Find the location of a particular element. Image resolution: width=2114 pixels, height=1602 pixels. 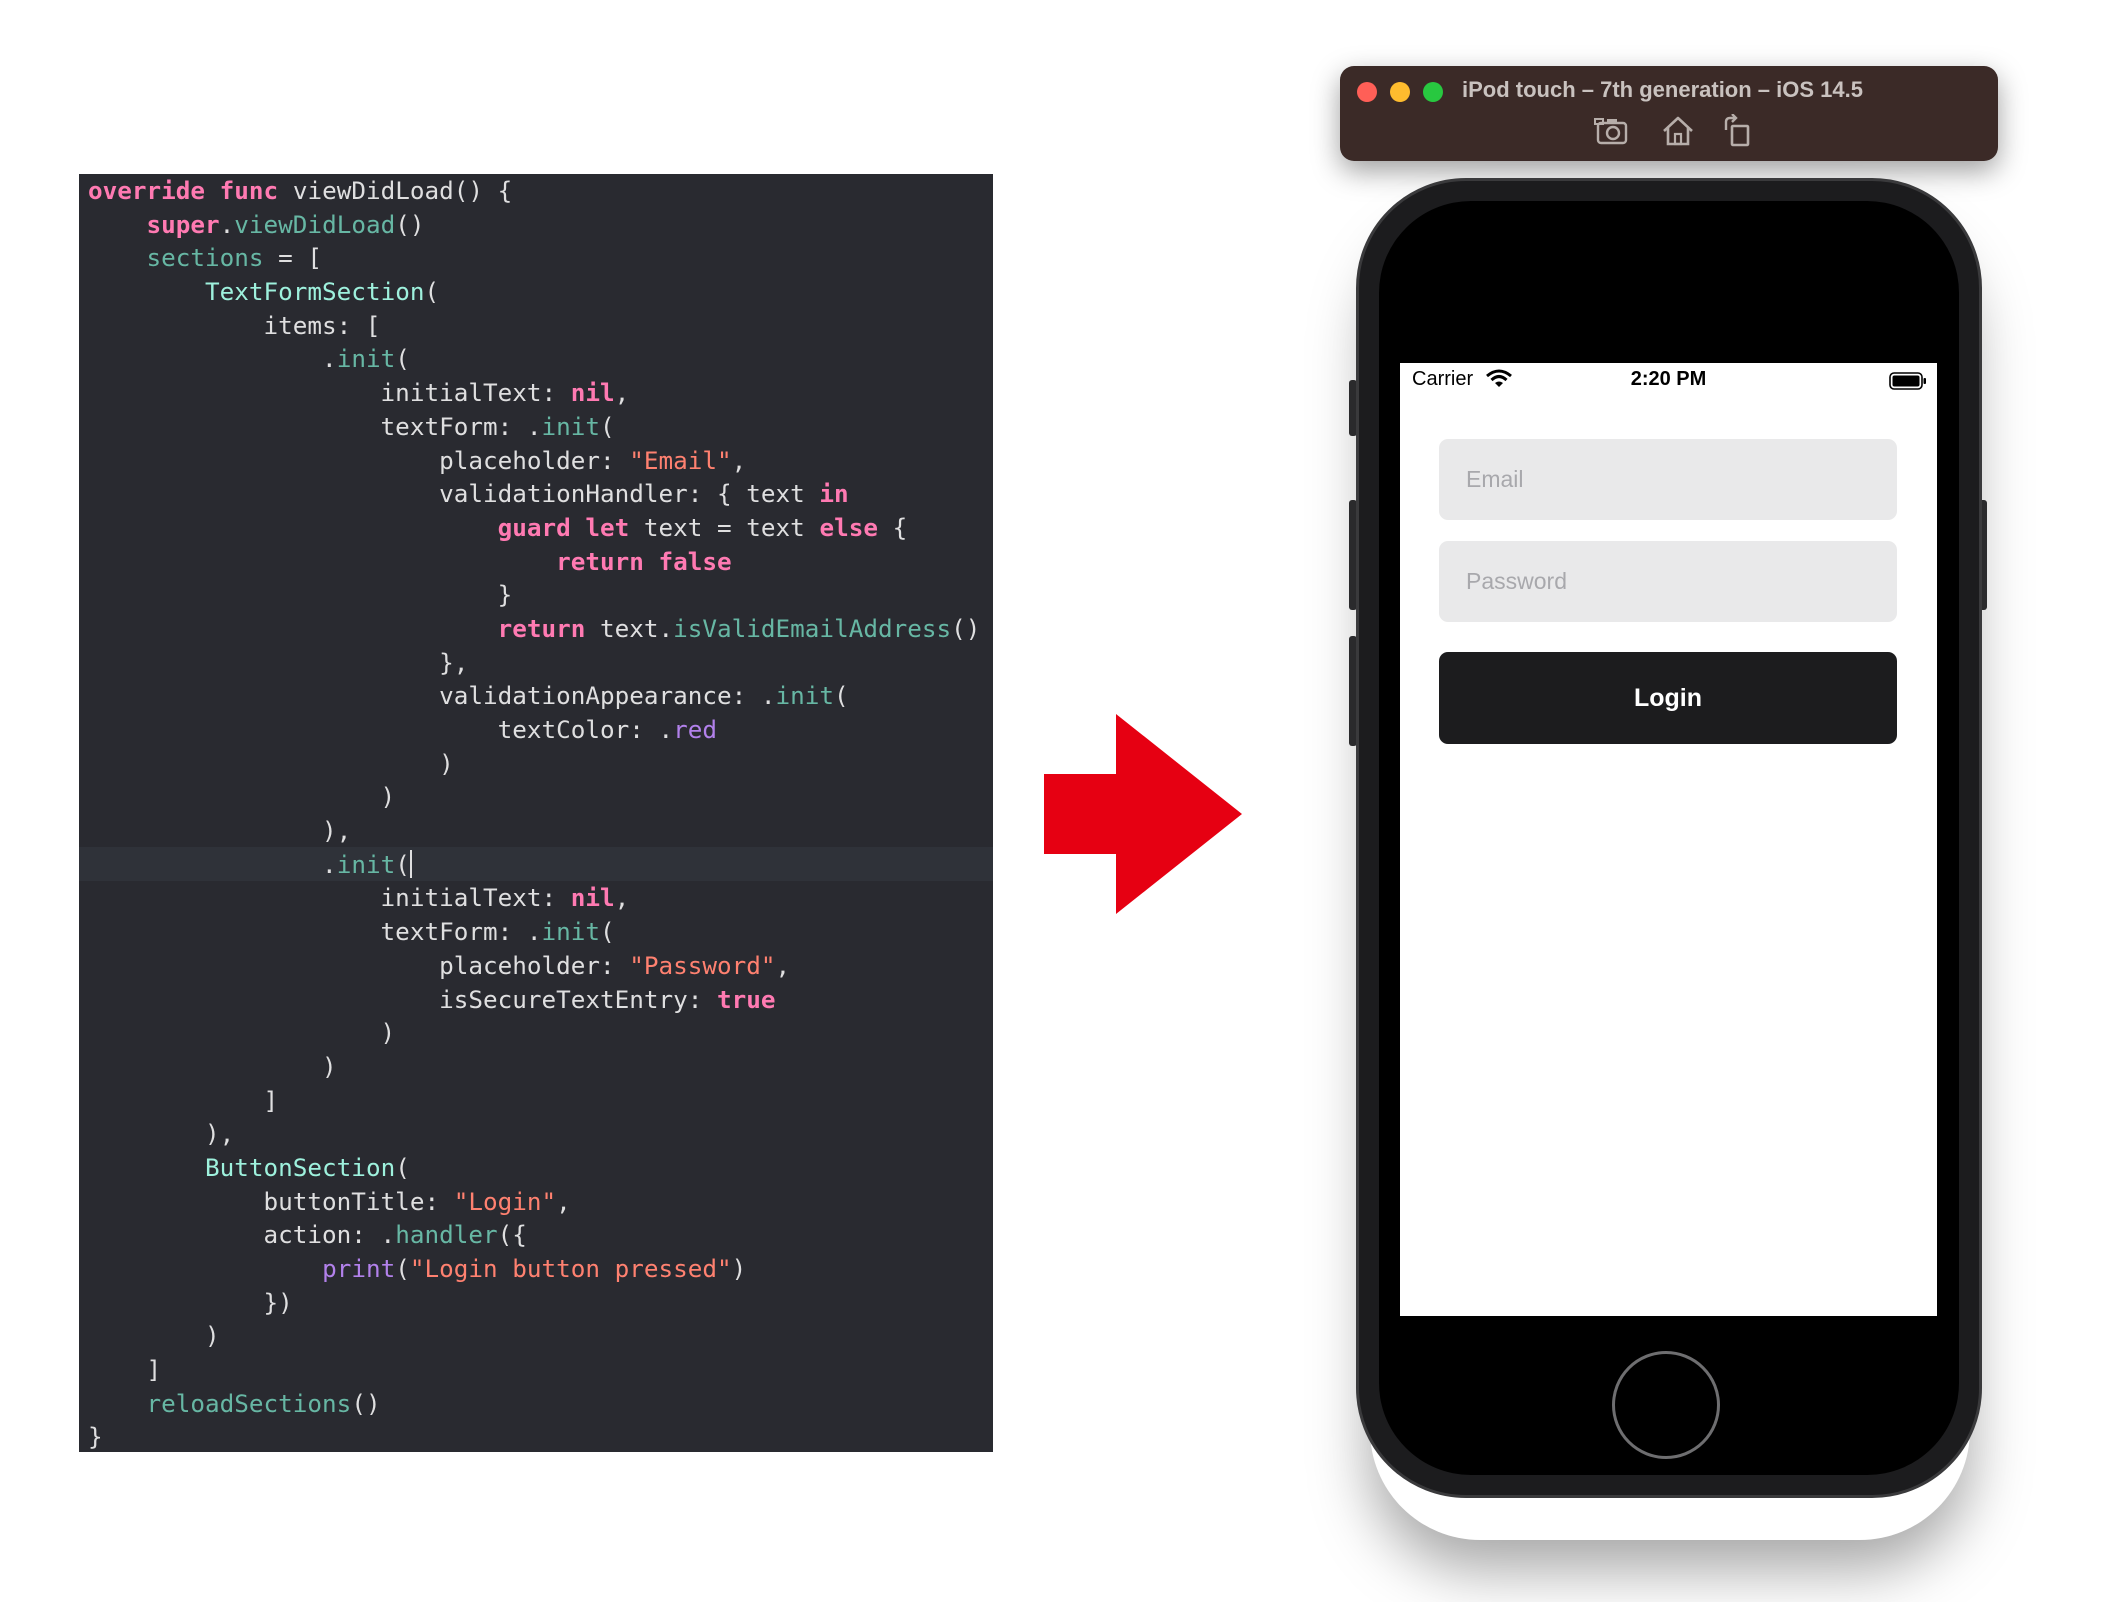

zoom-window-button is located at coordinates (1433, 92).